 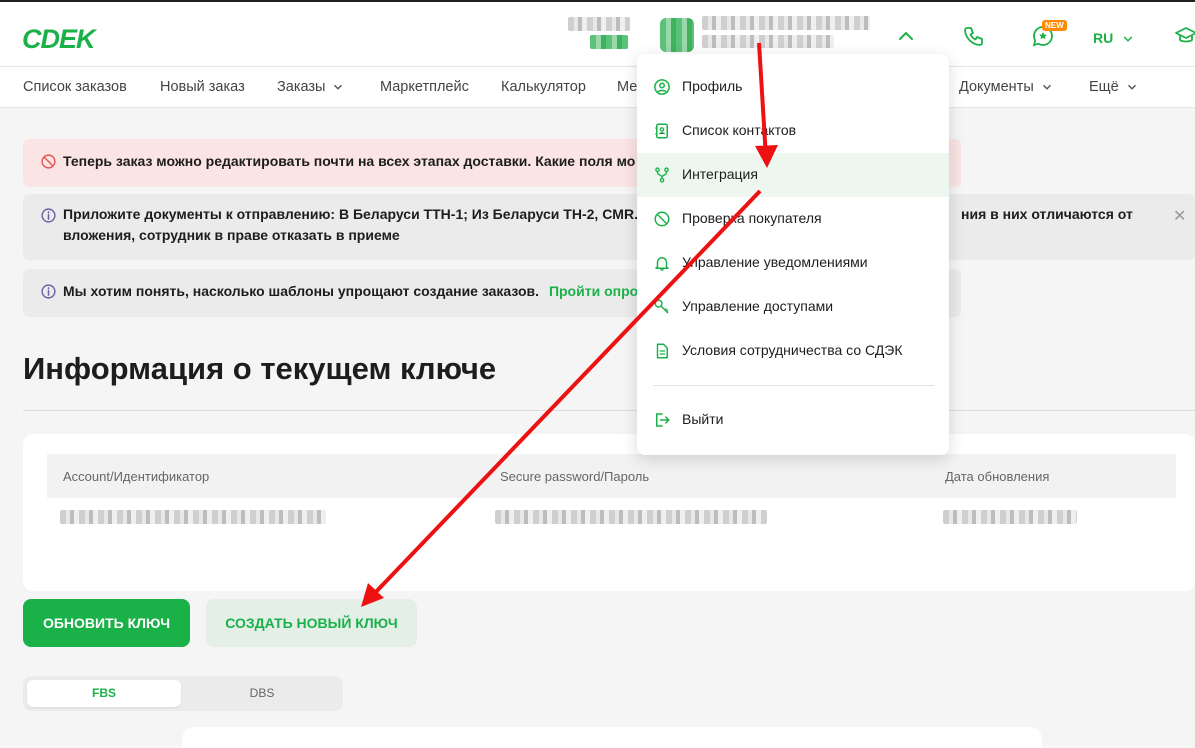 I want to click on user-circle-icon, so click(x=662, y=87).